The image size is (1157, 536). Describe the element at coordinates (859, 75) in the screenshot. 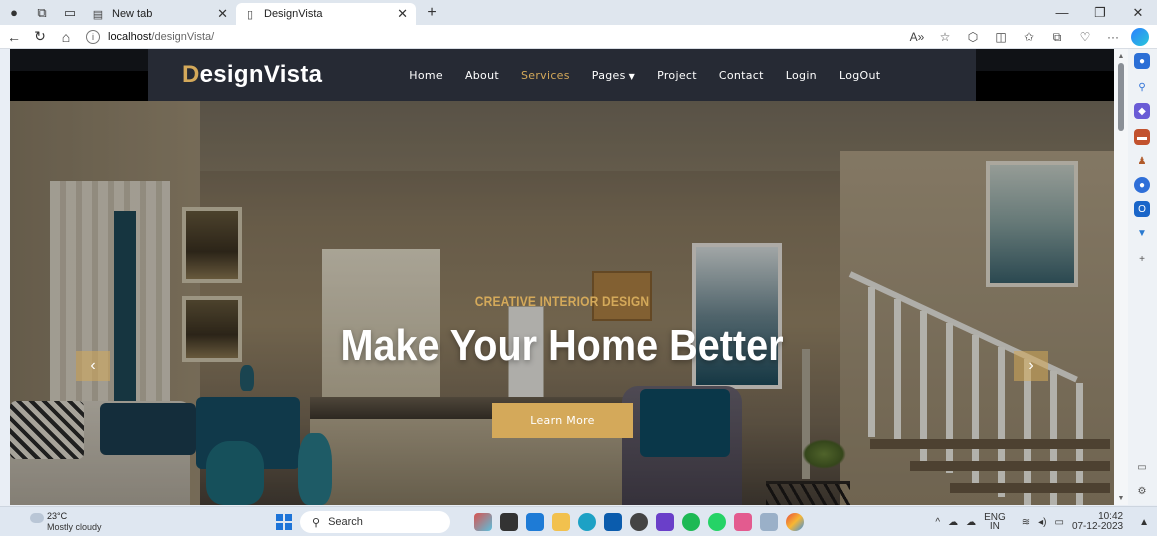

I see `nav-logout: LogOut` at that location.